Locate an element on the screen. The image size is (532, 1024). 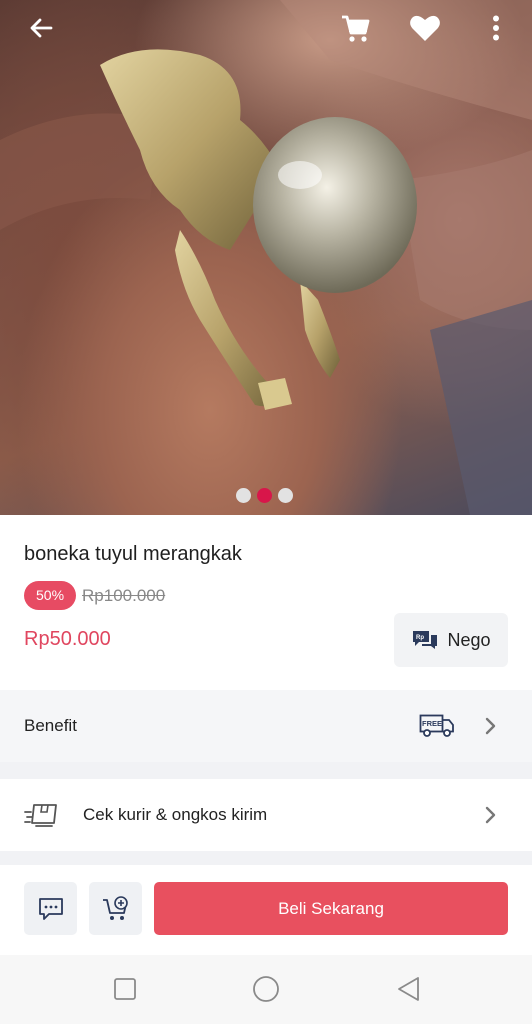
gallery-pagination is located at coordinates (264, 495).